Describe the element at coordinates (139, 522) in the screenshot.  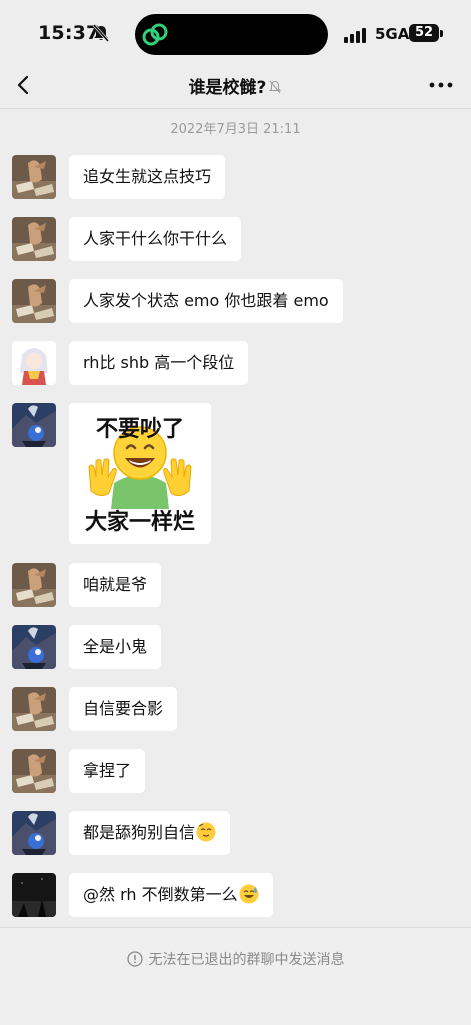
I see `sticker-bottom-text: 大家一样烂` at that location.